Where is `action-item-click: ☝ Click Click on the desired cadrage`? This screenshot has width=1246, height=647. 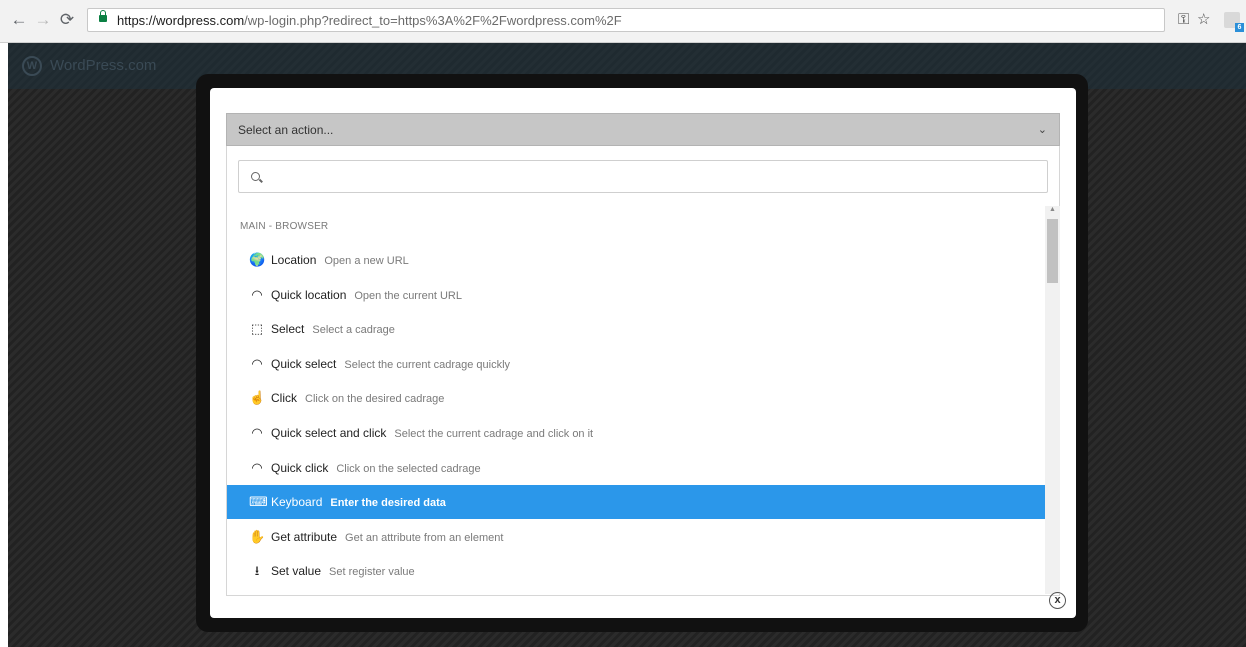
action-item-click: ☝ Click Click on the desired cadrage is located at coordinates (636, 398).